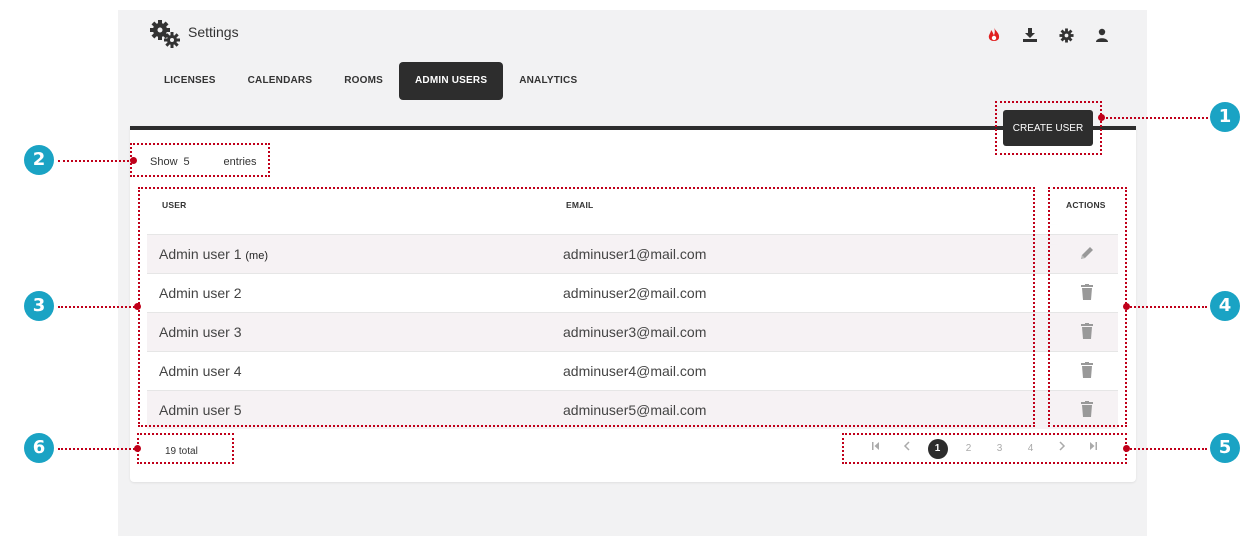  What do you see at coordinates (451, 81) in the screenshot?
I see `tab-admin-users: ADMIN USERS` at bounding box center [451, 81].